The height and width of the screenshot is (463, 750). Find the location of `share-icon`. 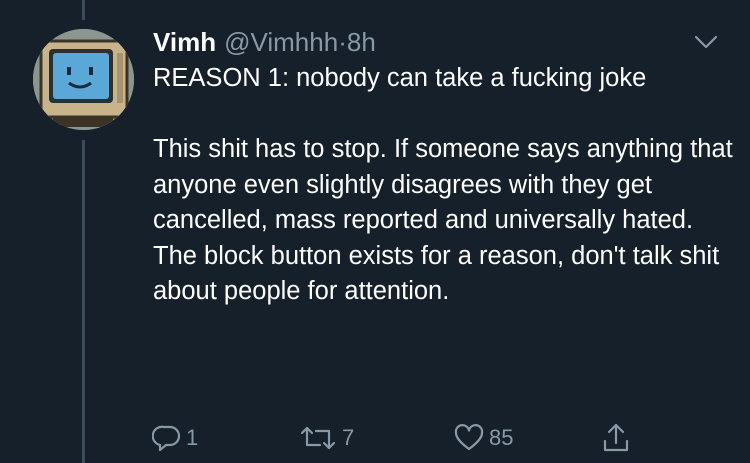

share-icon is located at coordinates (616, 437).